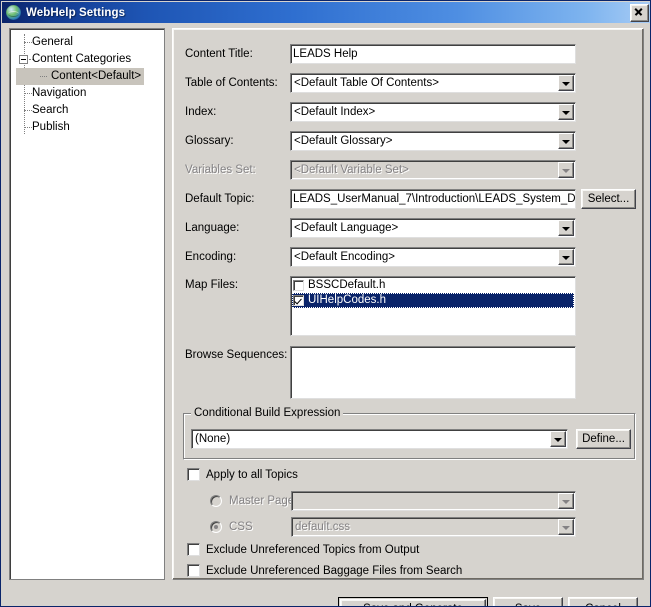 The width and height of the screenshot is (651, 607). Describe the element at coordinates (433, 285) in the screenshot. I see `list-item: BSSCDefault.h` at that location.